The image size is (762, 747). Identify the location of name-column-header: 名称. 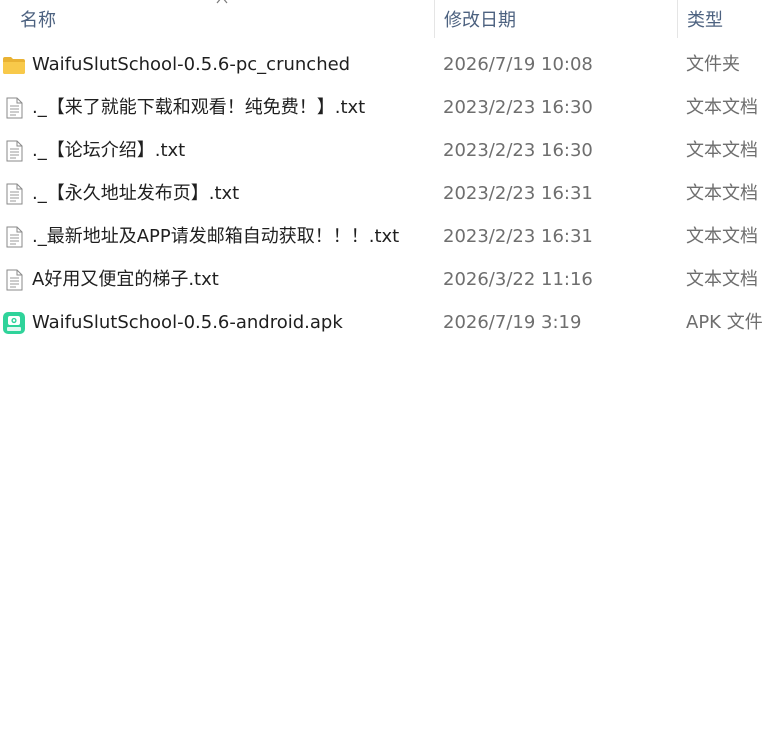
(217, 19).